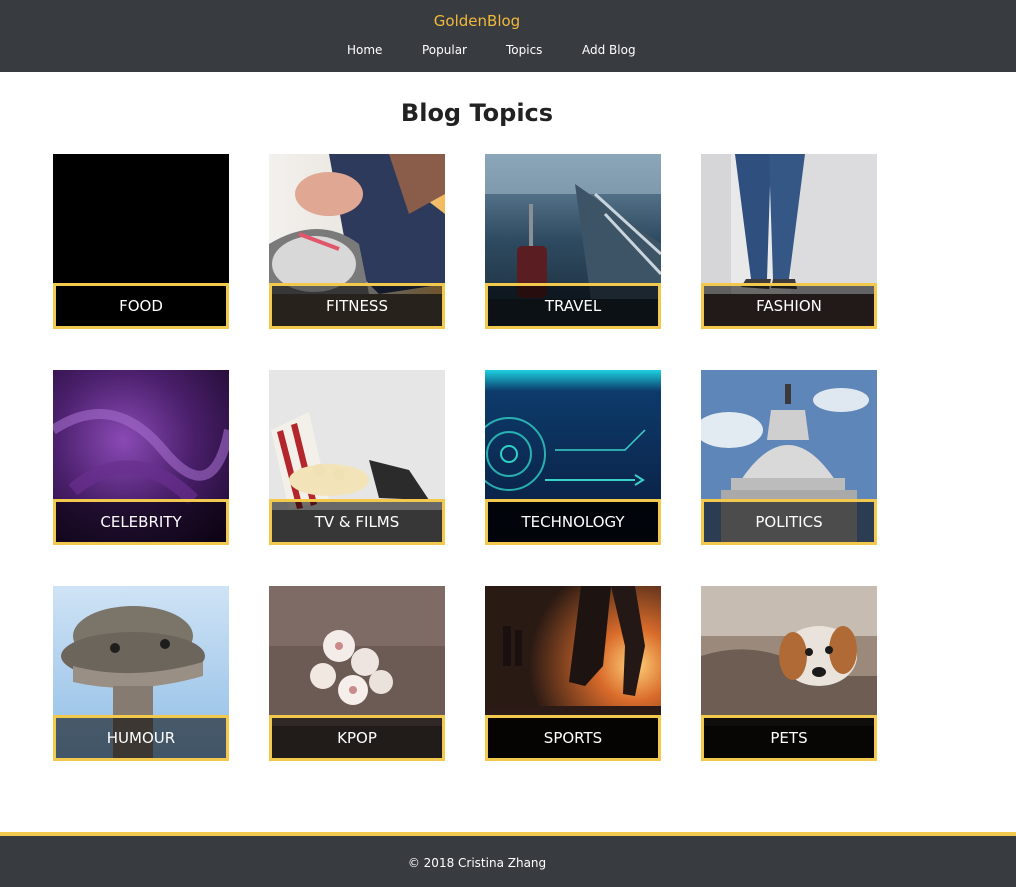 This screenshot has width=1016, height=887. What do you see at coordinates (141, 457) in the screenshot?
I see `topic-tile-celebrity: CELEBRITY` at bounding box center [141, 457].